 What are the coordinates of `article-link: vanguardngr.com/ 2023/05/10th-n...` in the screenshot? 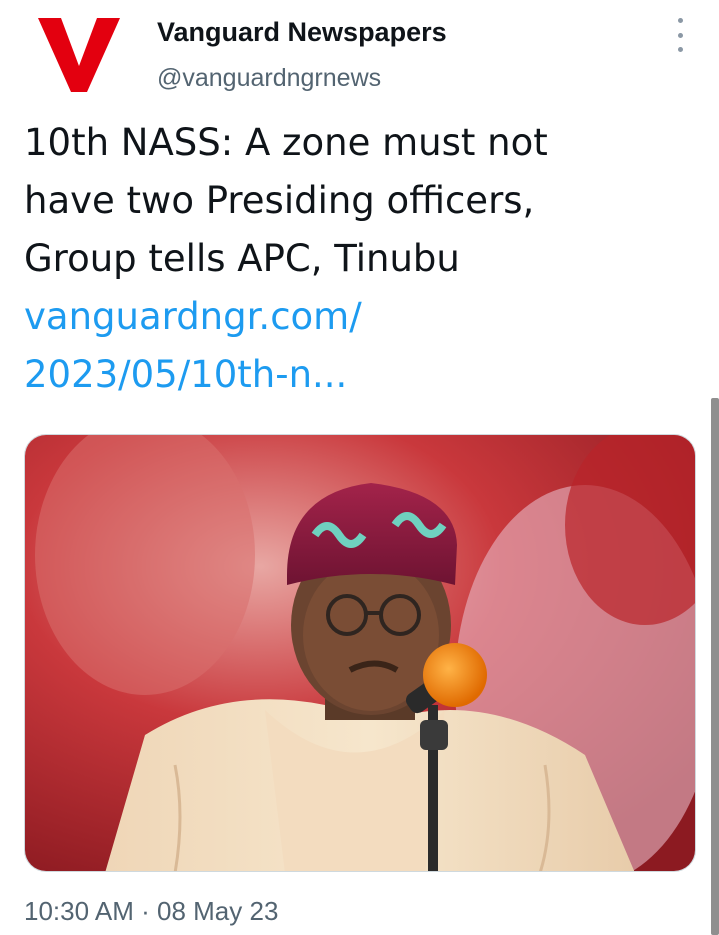 It's located at (304, 346).